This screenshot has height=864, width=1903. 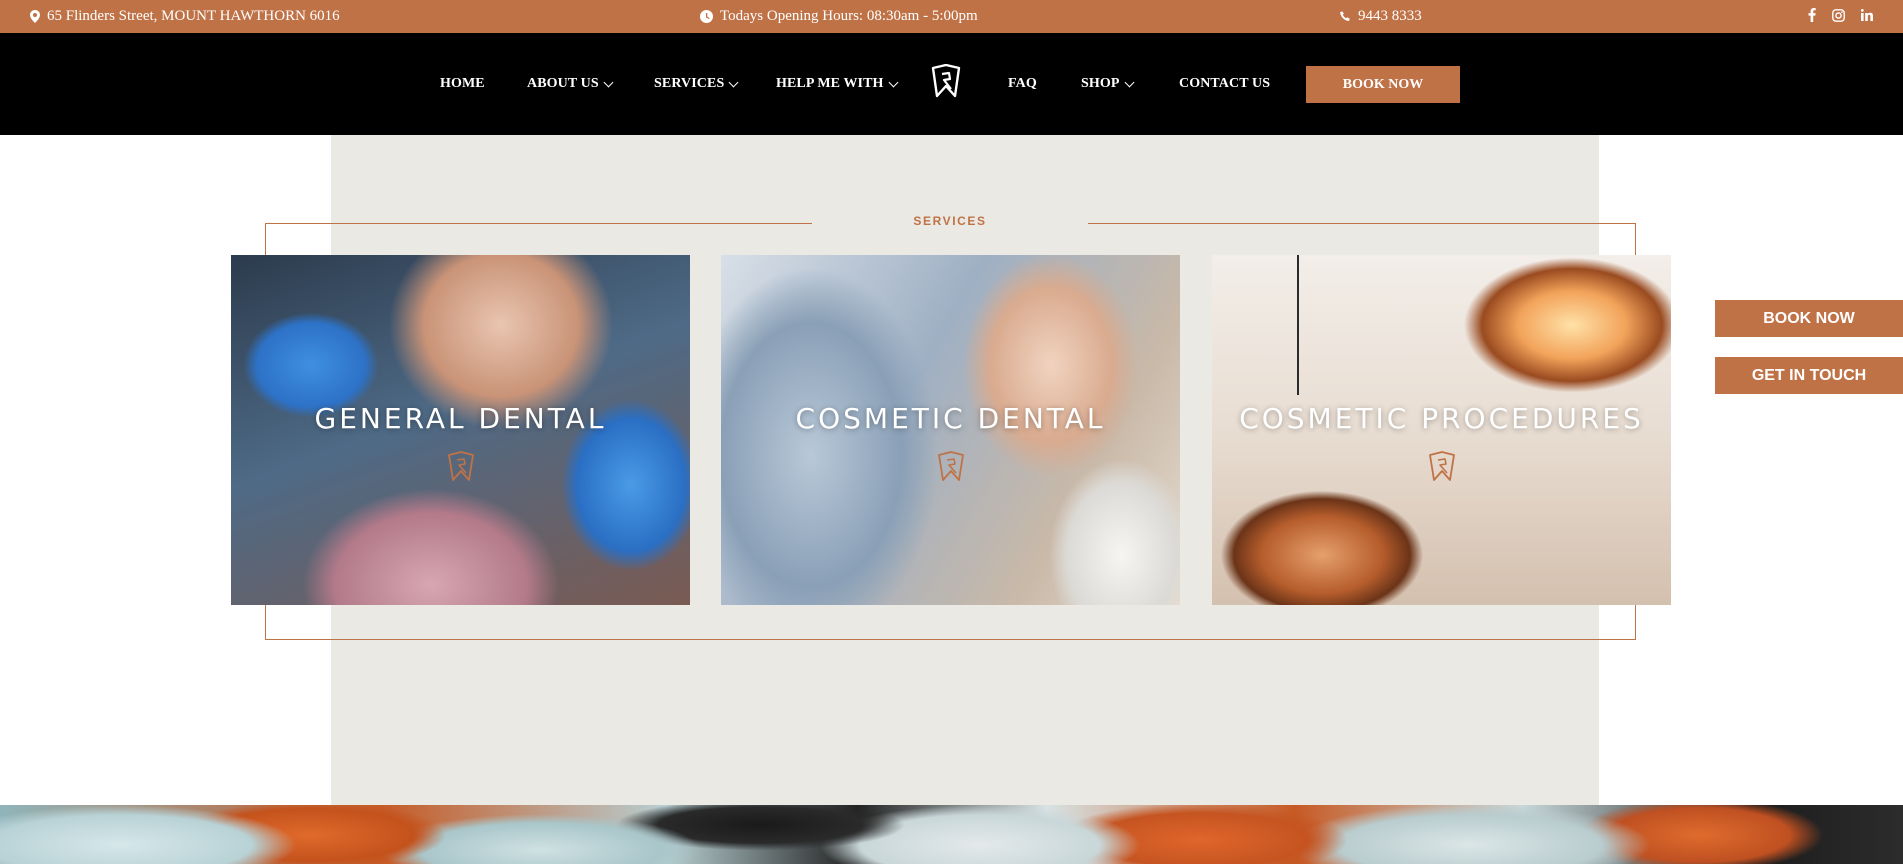 I want to click on nav-item-label: CONTACT US, so click(x=1225, y=83).